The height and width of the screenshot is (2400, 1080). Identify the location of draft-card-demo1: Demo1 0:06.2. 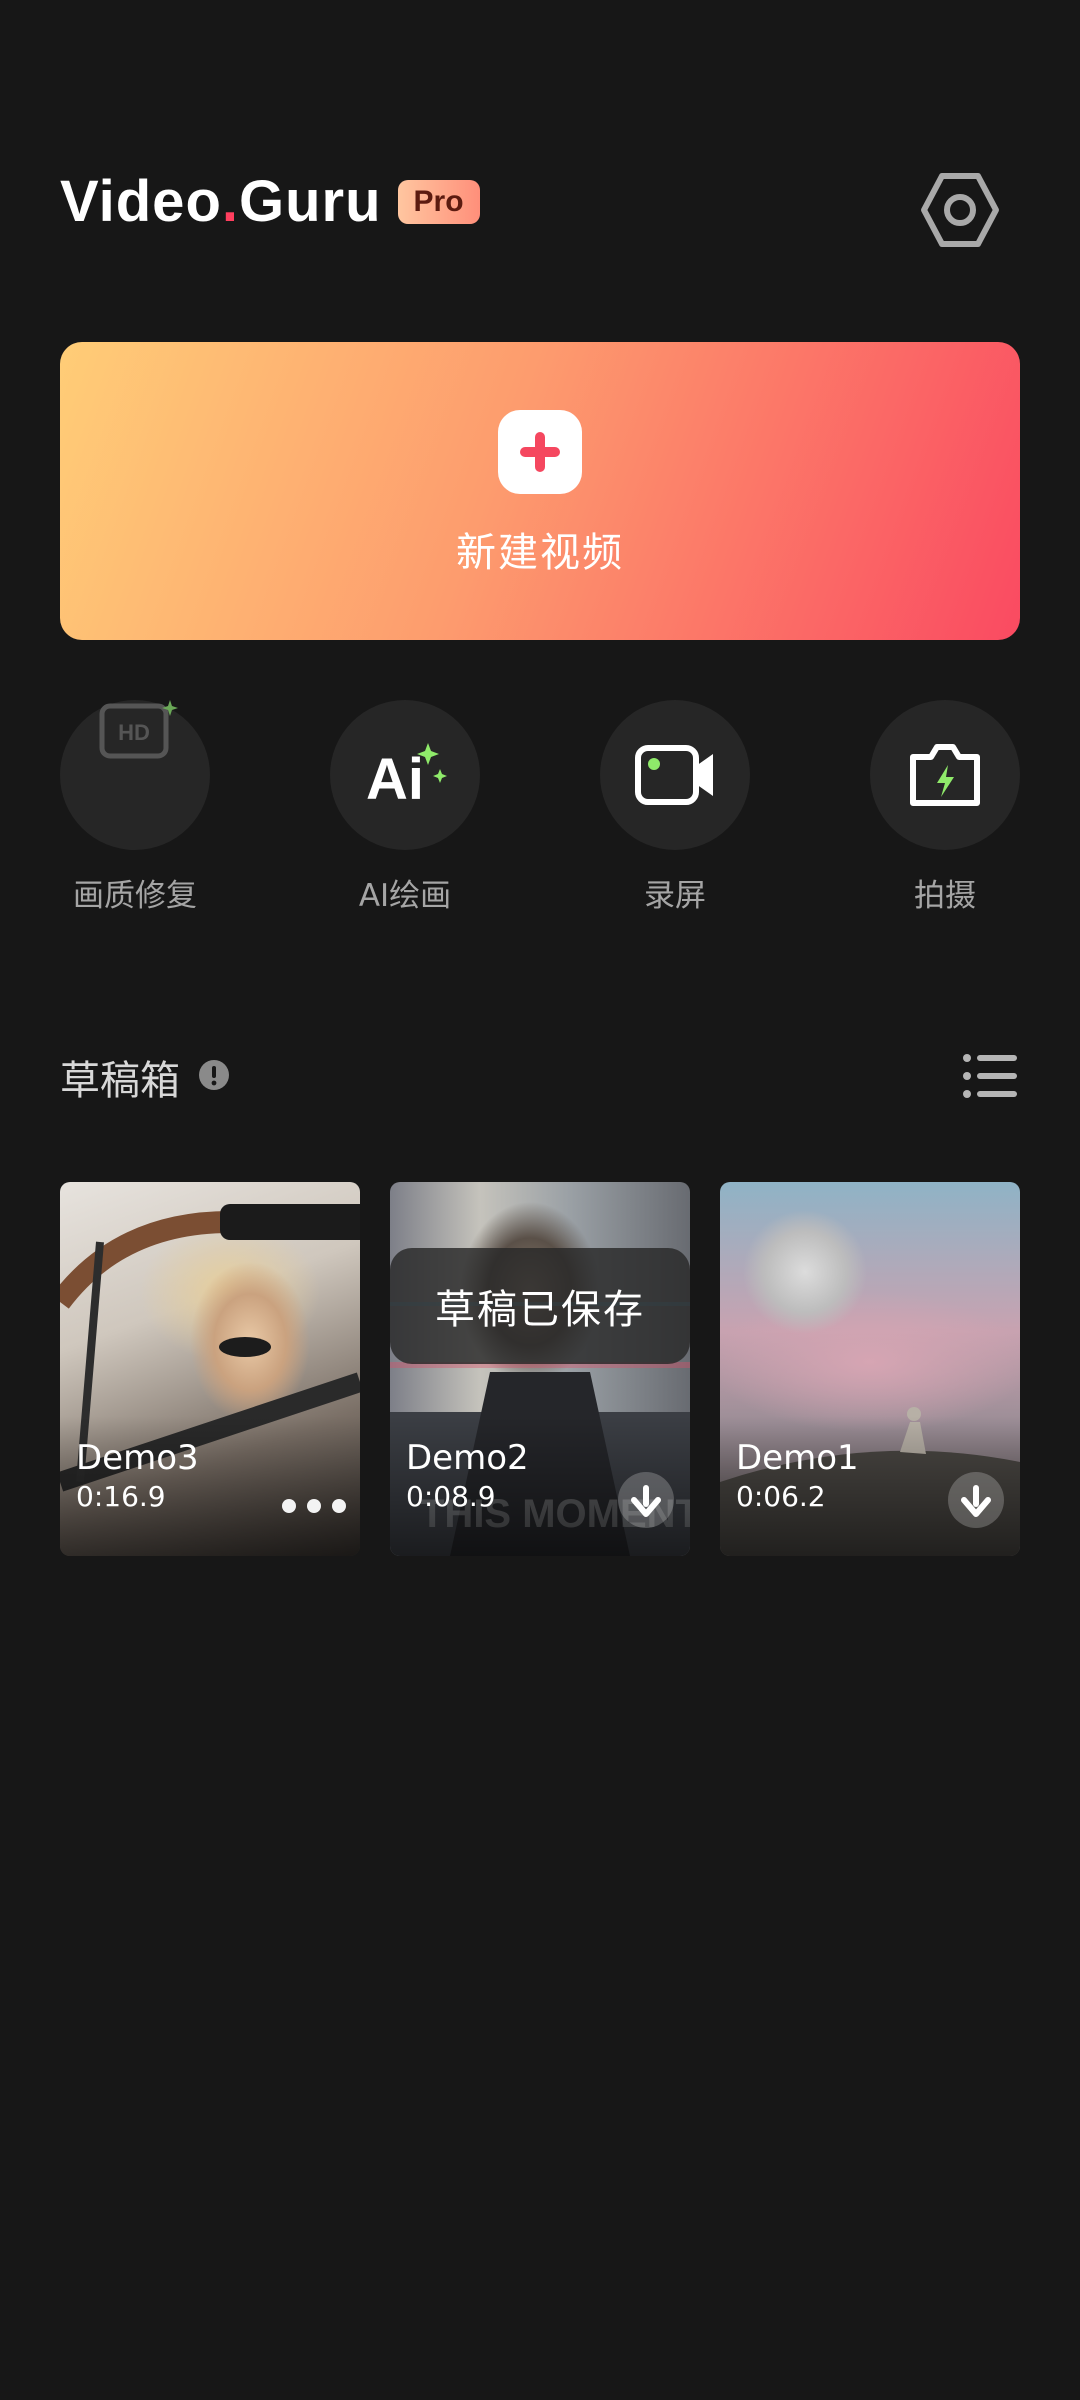
(870, 1369).